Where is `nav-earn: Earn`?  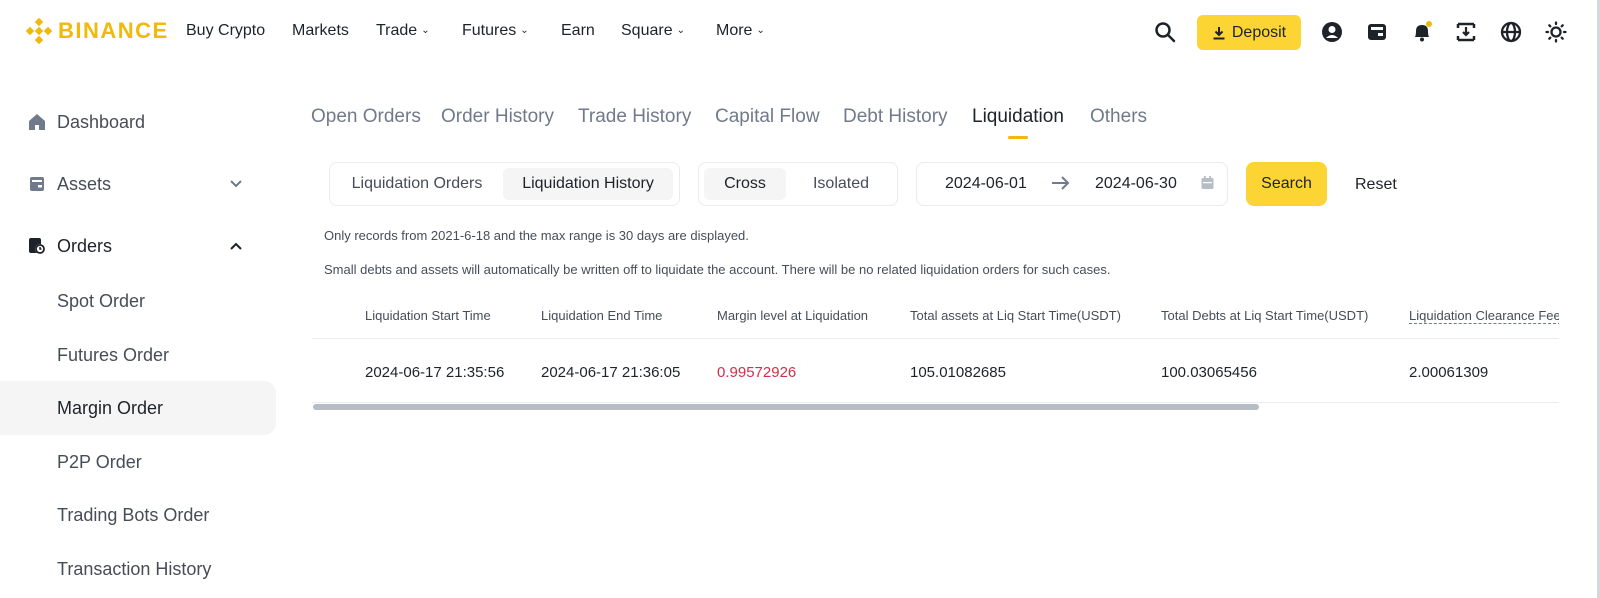 nav-earn: Earn is located at coordinates (578, 31).